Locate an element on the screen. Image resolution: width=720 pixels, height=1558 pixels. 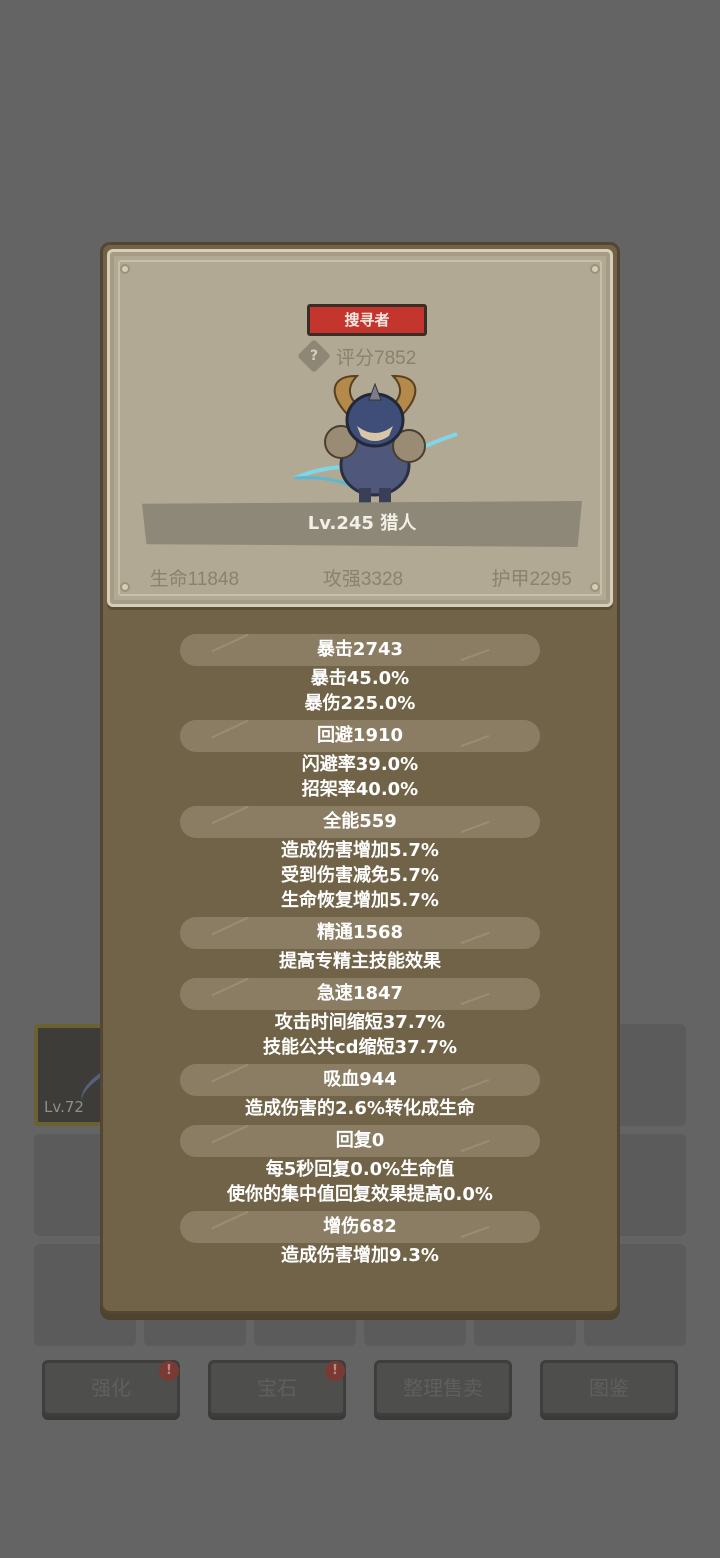
question-icon: ? is located at coordinates (314, 356).